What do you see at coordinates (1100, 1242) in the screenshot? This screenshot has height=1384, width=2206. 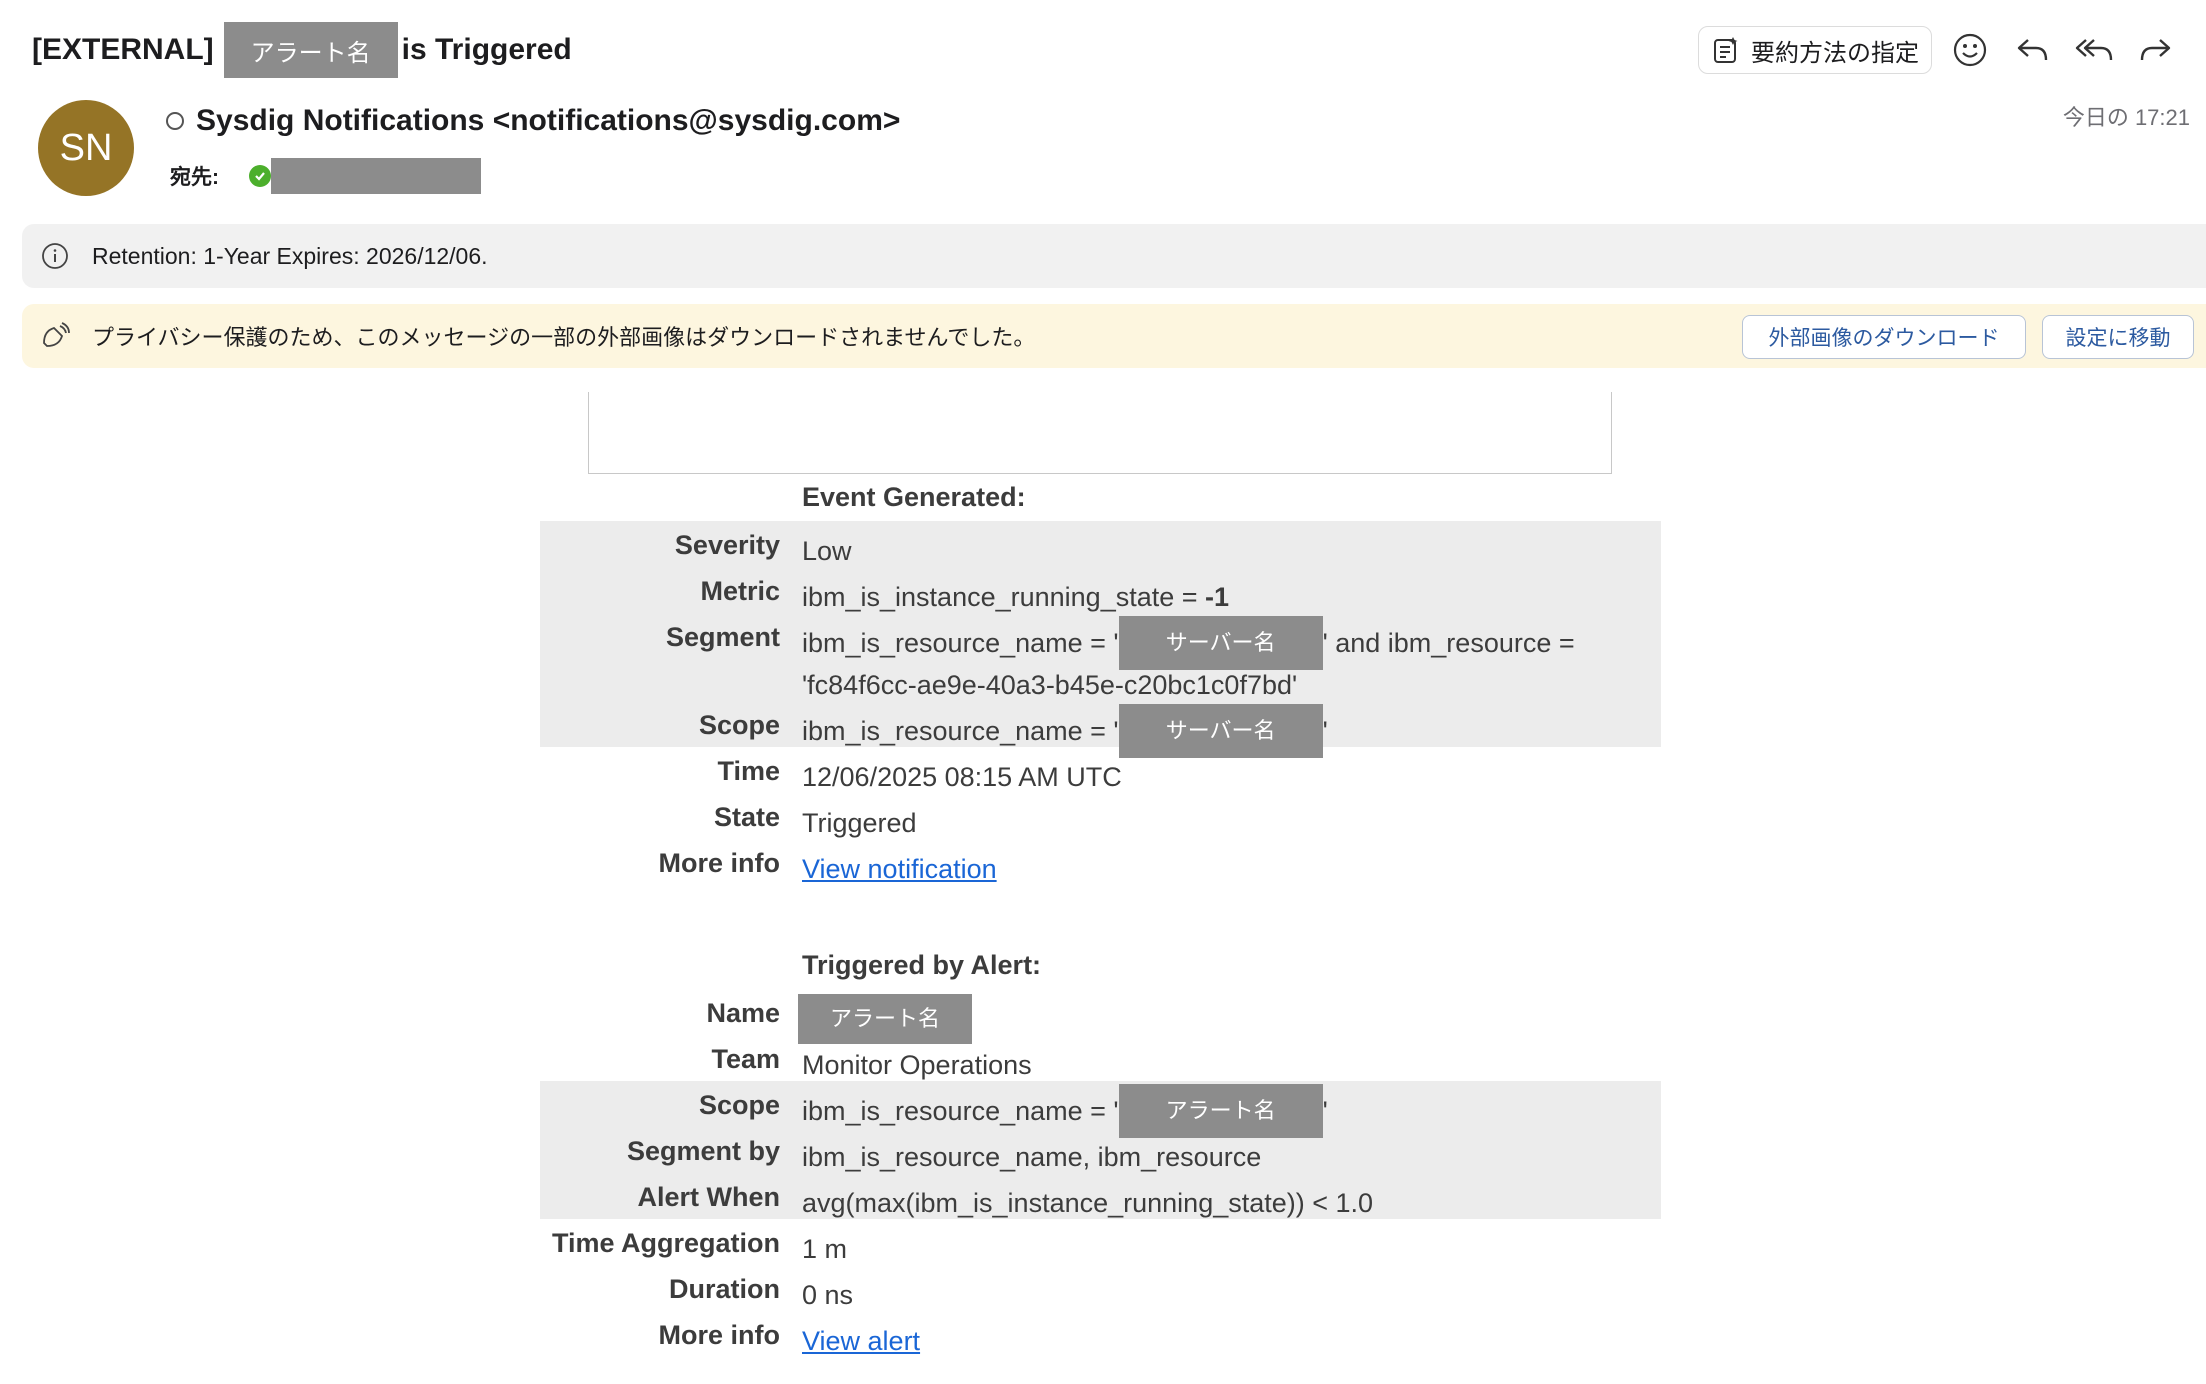 I see `time-aggregation-row: Time Aggregation 1 m` at bounding box center [1100, 1242].